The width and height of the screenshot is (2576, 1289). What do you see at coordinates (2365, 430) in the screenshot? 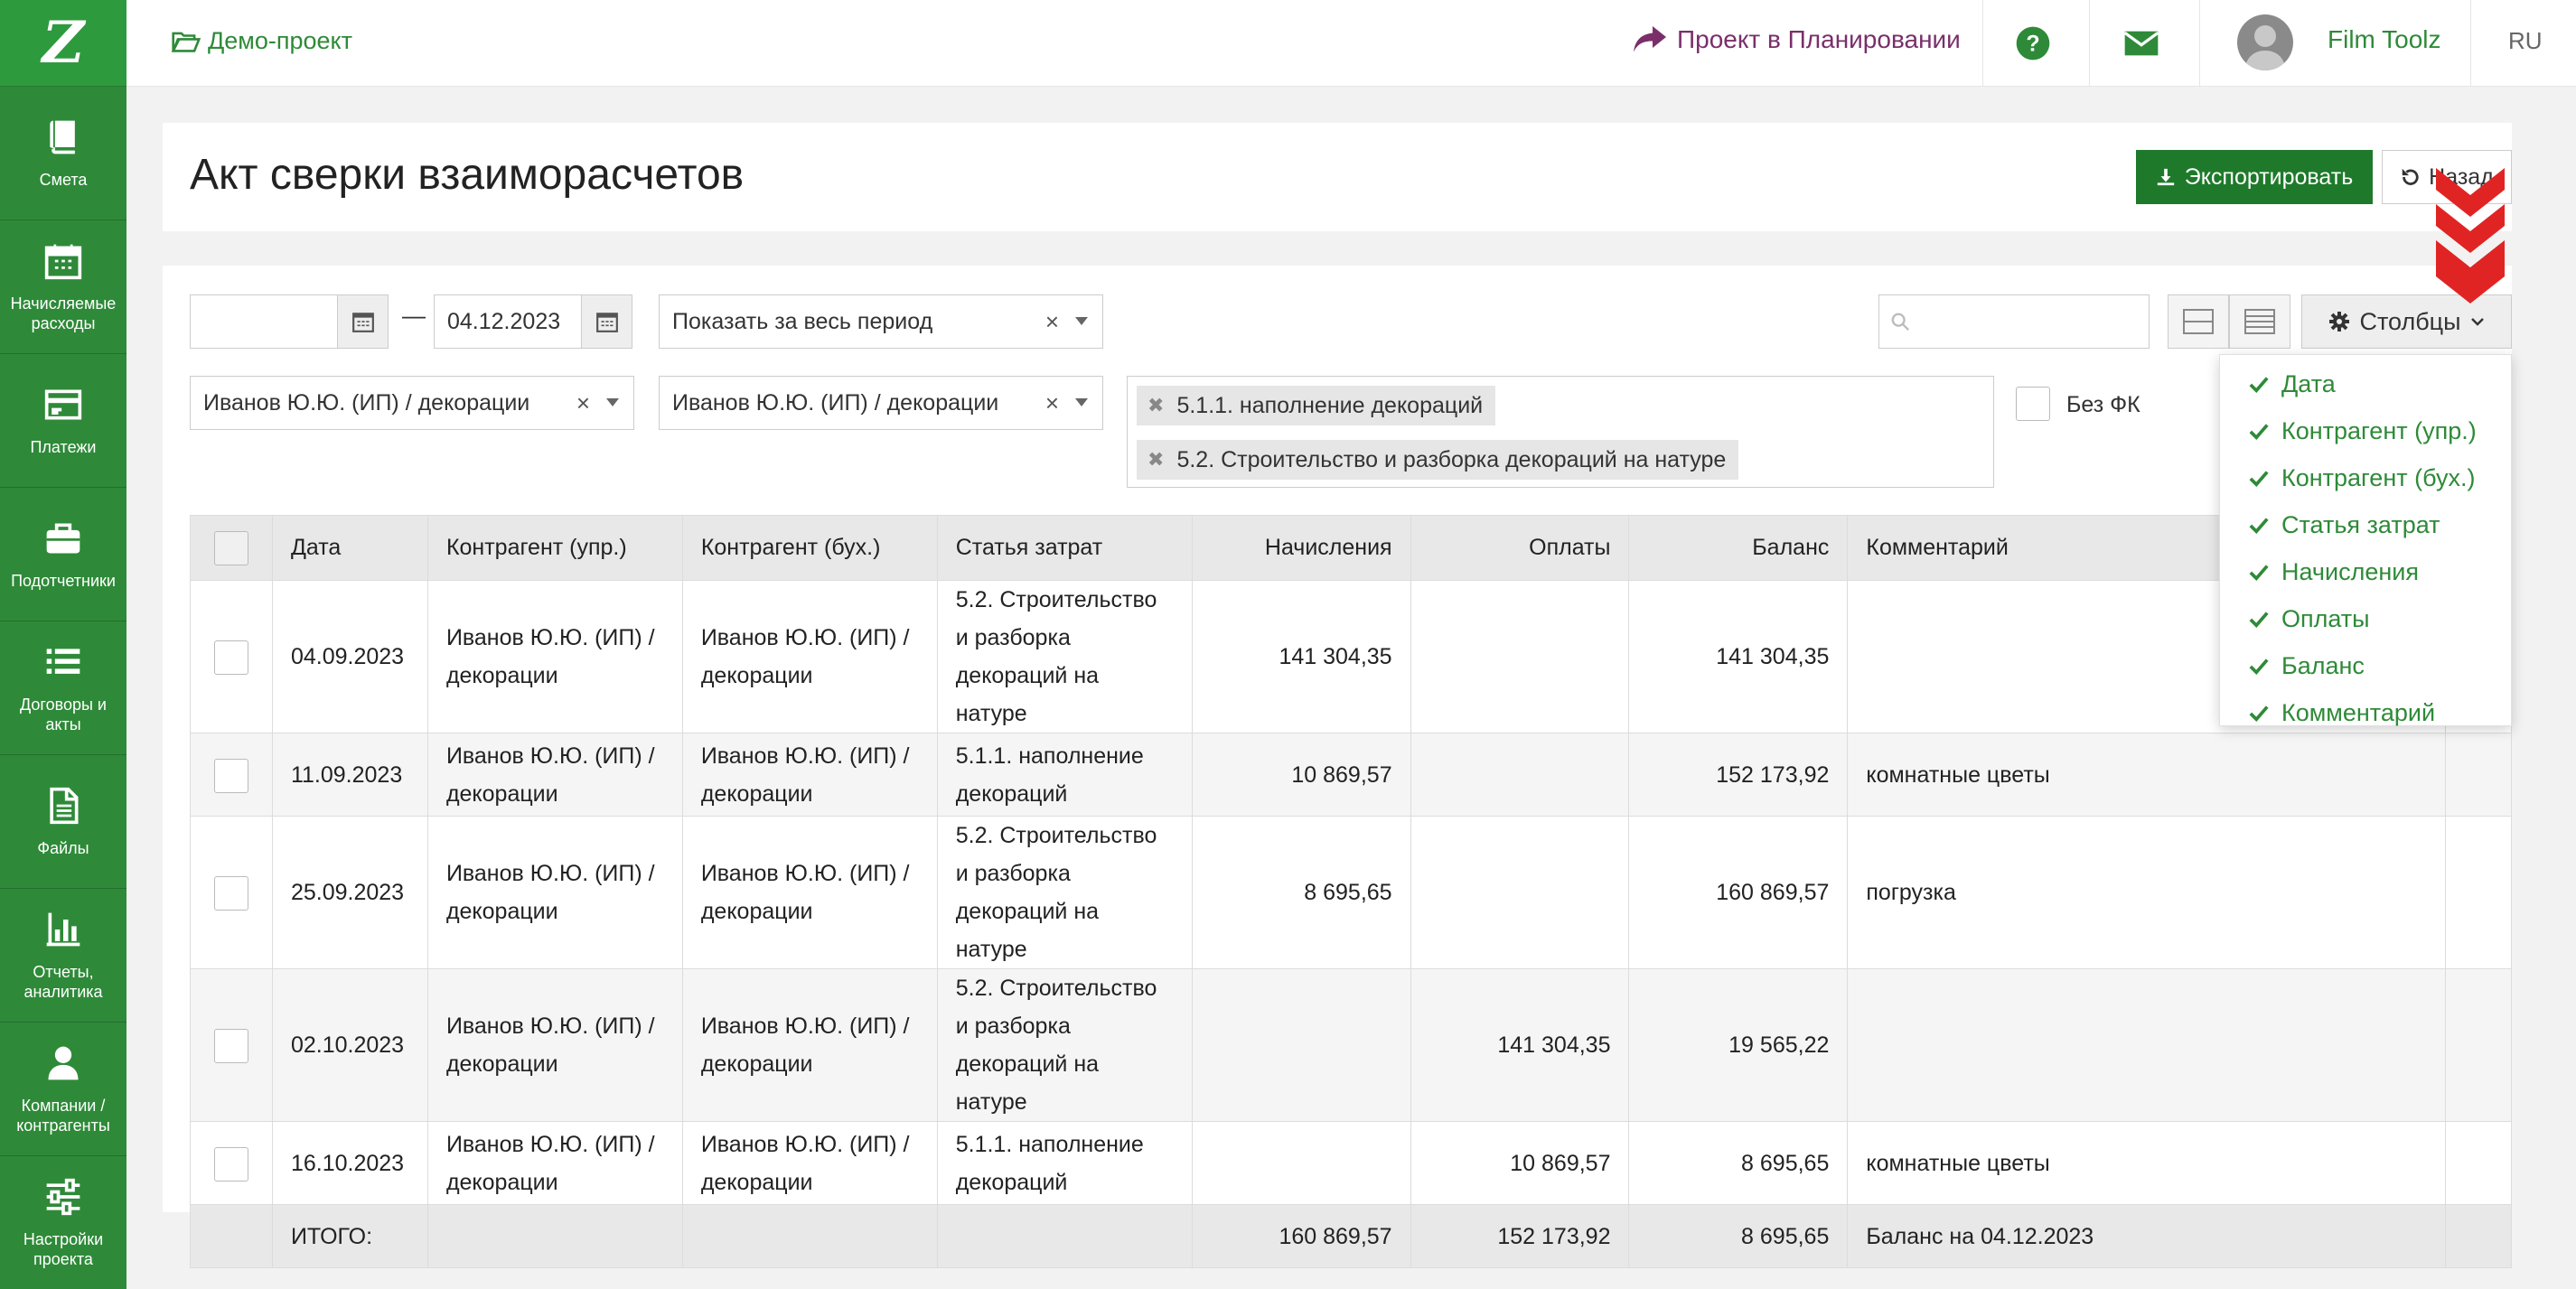
I see `column-toggle-counterparty-mgmt: Контрагент (упр.)` at bounding box center [2365, 430].